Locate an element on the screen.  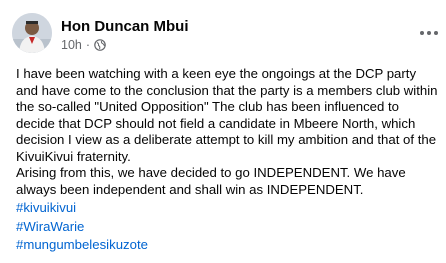
post-timestamp: 10h is located at coordinates (71, 45).